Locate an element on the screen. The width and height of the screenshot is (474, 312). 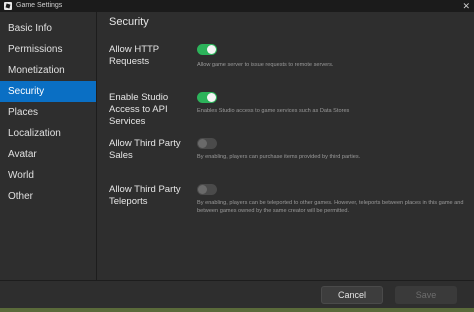
desktop-strip is located at coordinates (237, 310).